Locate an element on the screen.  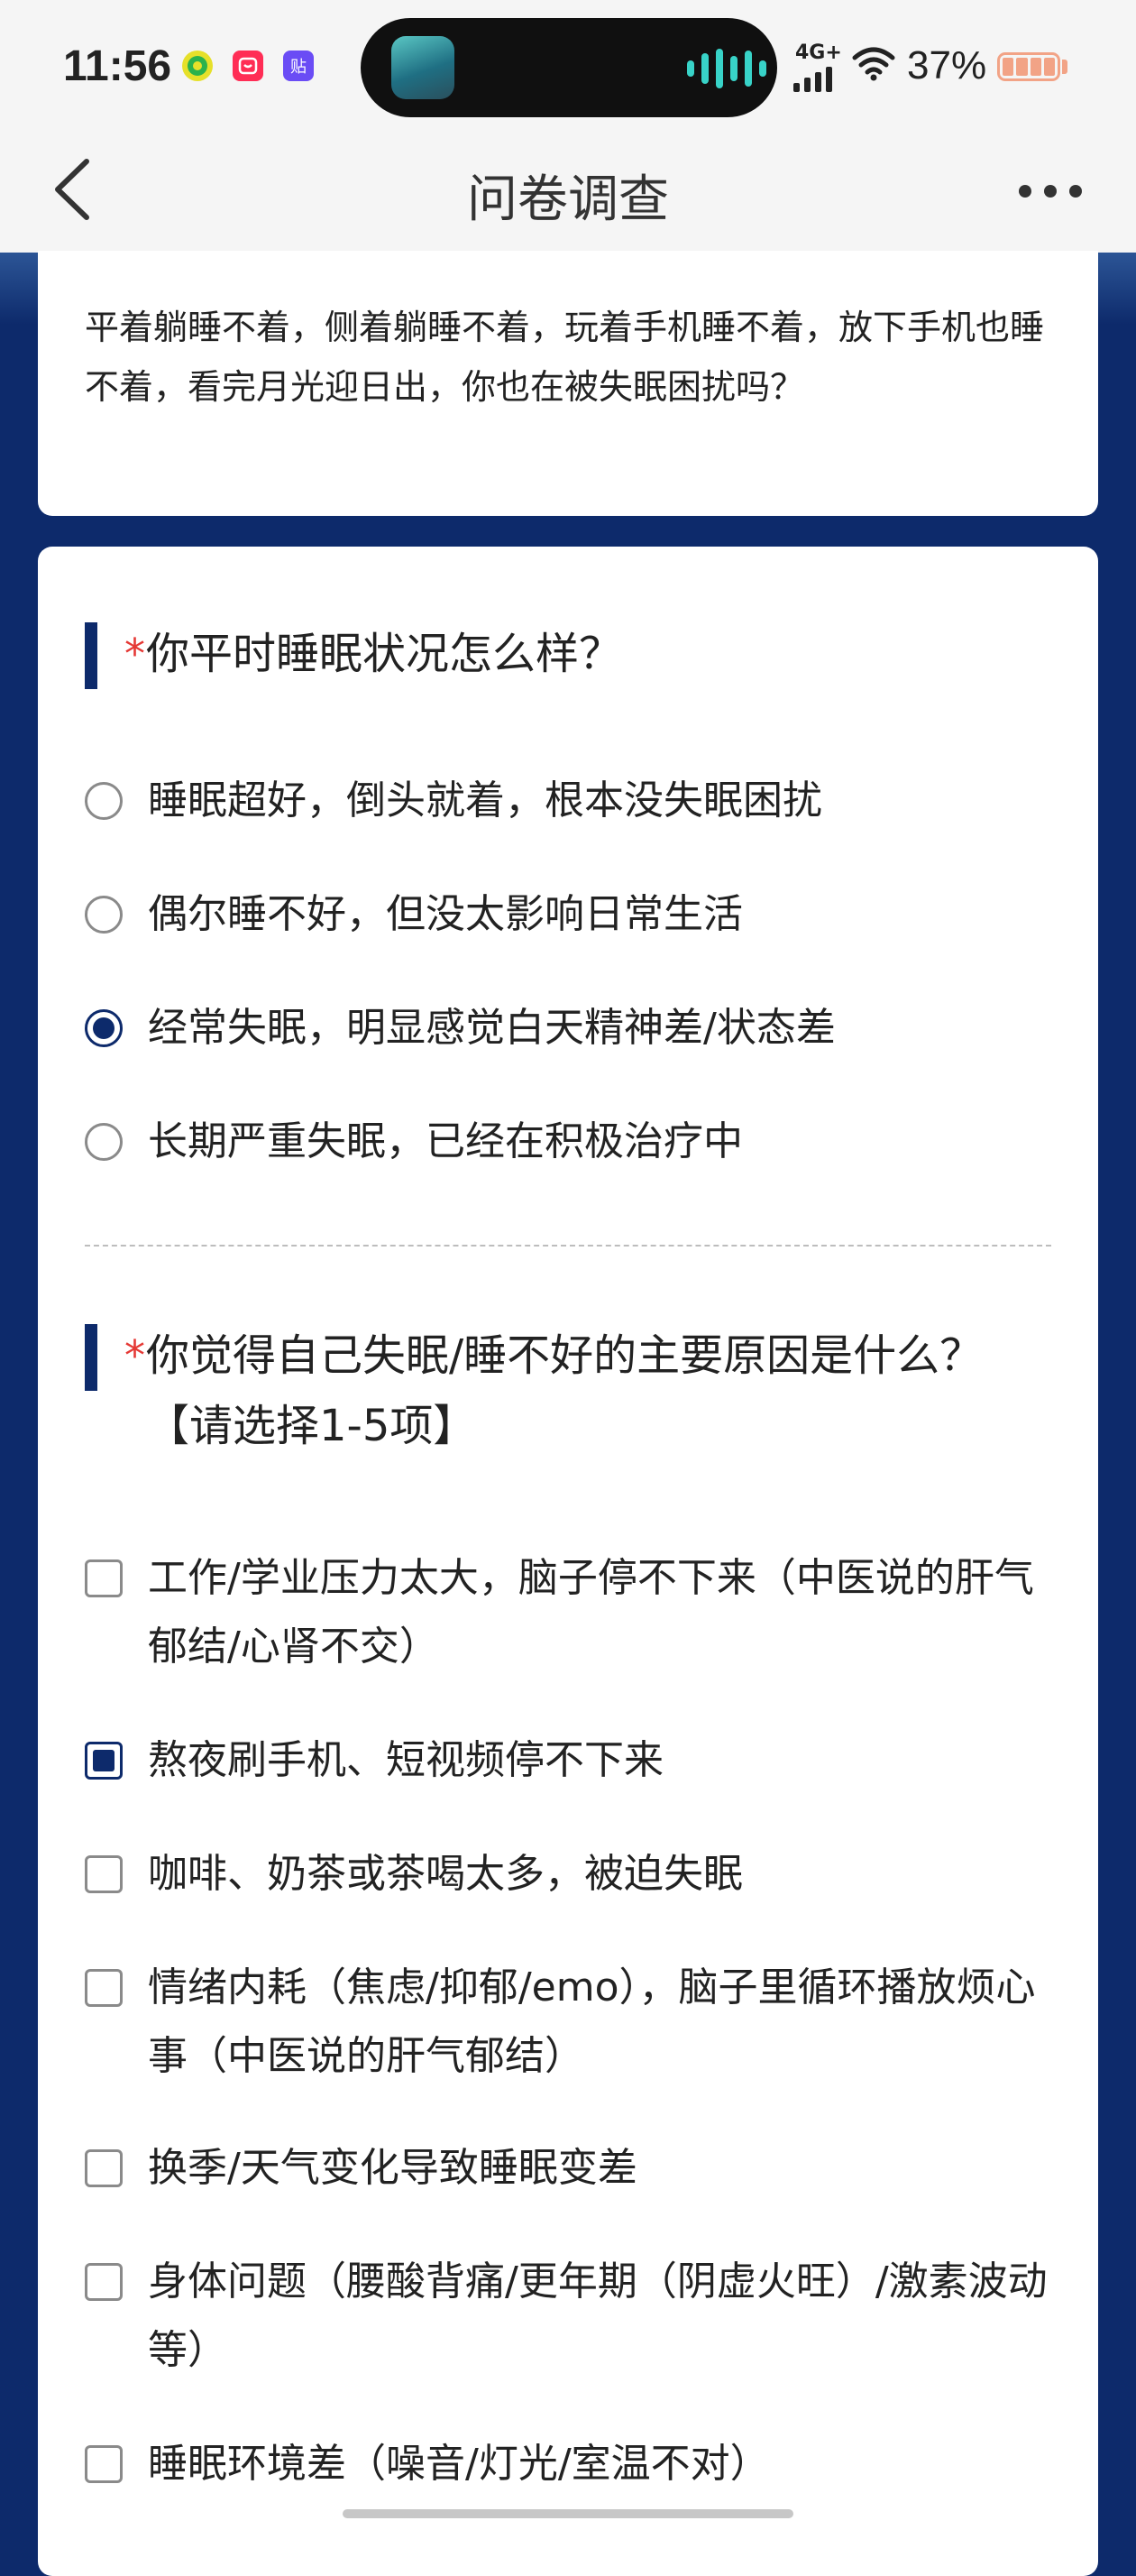
more-options-button is located at coordinates (1050, 191).